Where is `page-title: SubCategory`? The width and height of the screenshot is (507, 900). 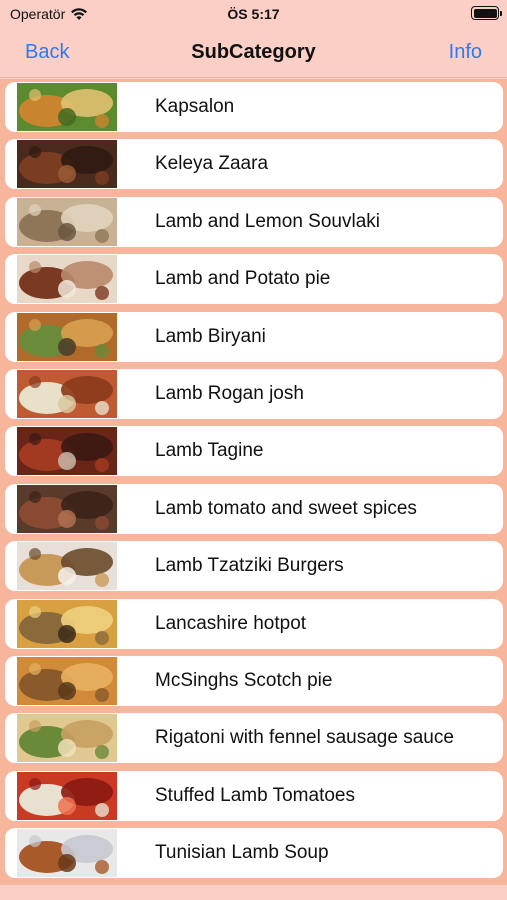 page-title: SubCategory is located at coordinates (253, 52).